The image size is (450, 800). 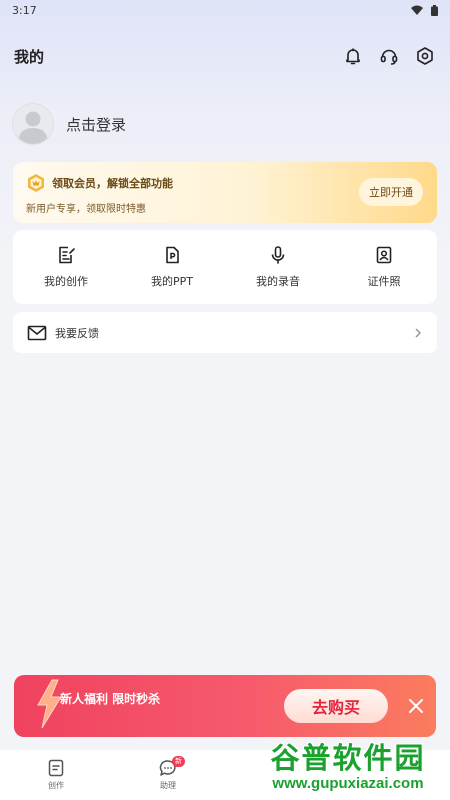 What do you see at coordinates (225, 10) in the screenshot?
I see `status-bar: 3:17` at bounding box center [225, 10].